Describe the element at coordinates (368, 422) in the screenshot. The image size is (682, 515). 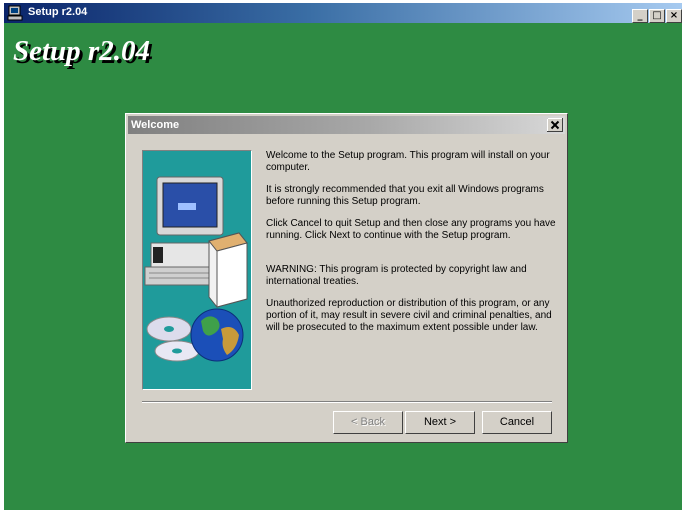
I see `back-button: < Back` at that location.